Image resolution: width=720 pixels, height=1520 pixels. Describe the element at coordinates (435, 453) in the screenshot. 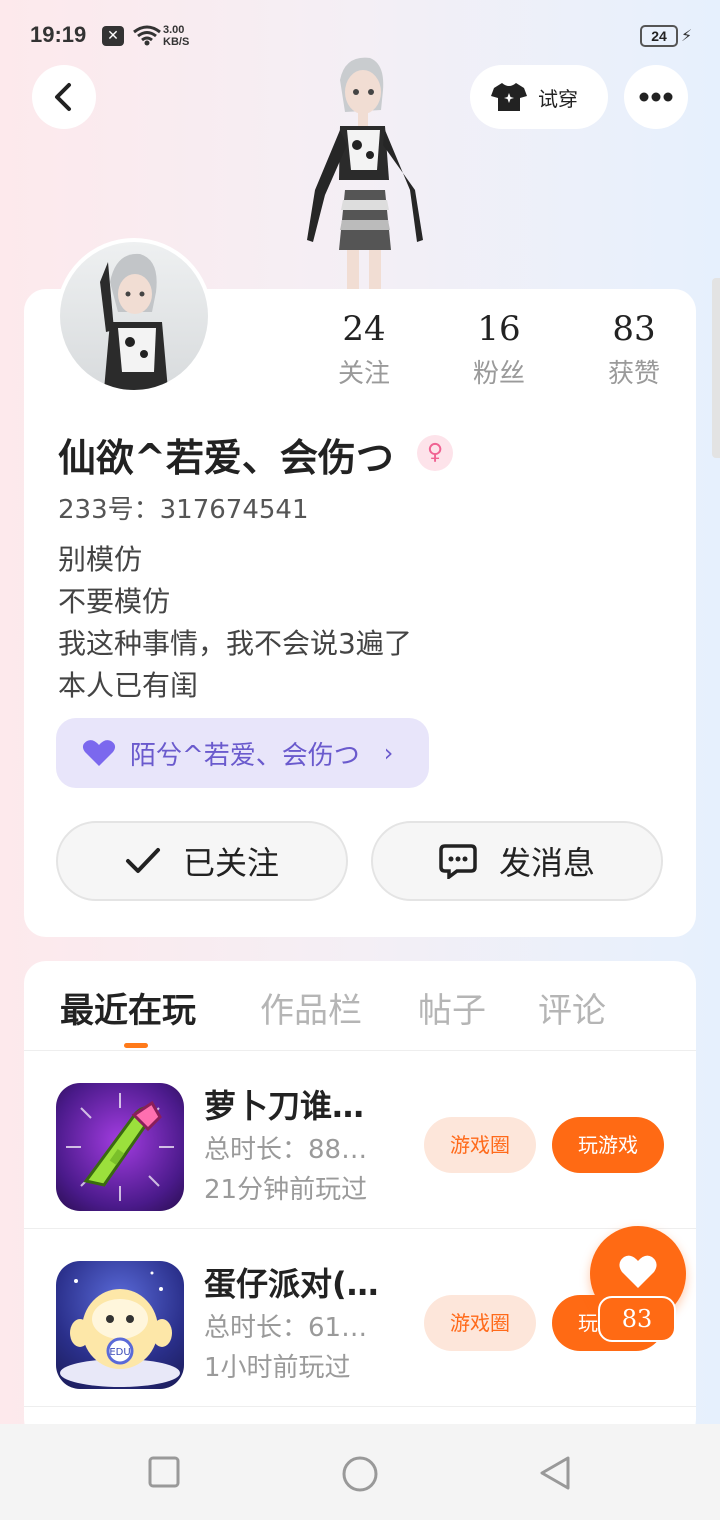

I see `female-gender-icon: ♀` at that location.